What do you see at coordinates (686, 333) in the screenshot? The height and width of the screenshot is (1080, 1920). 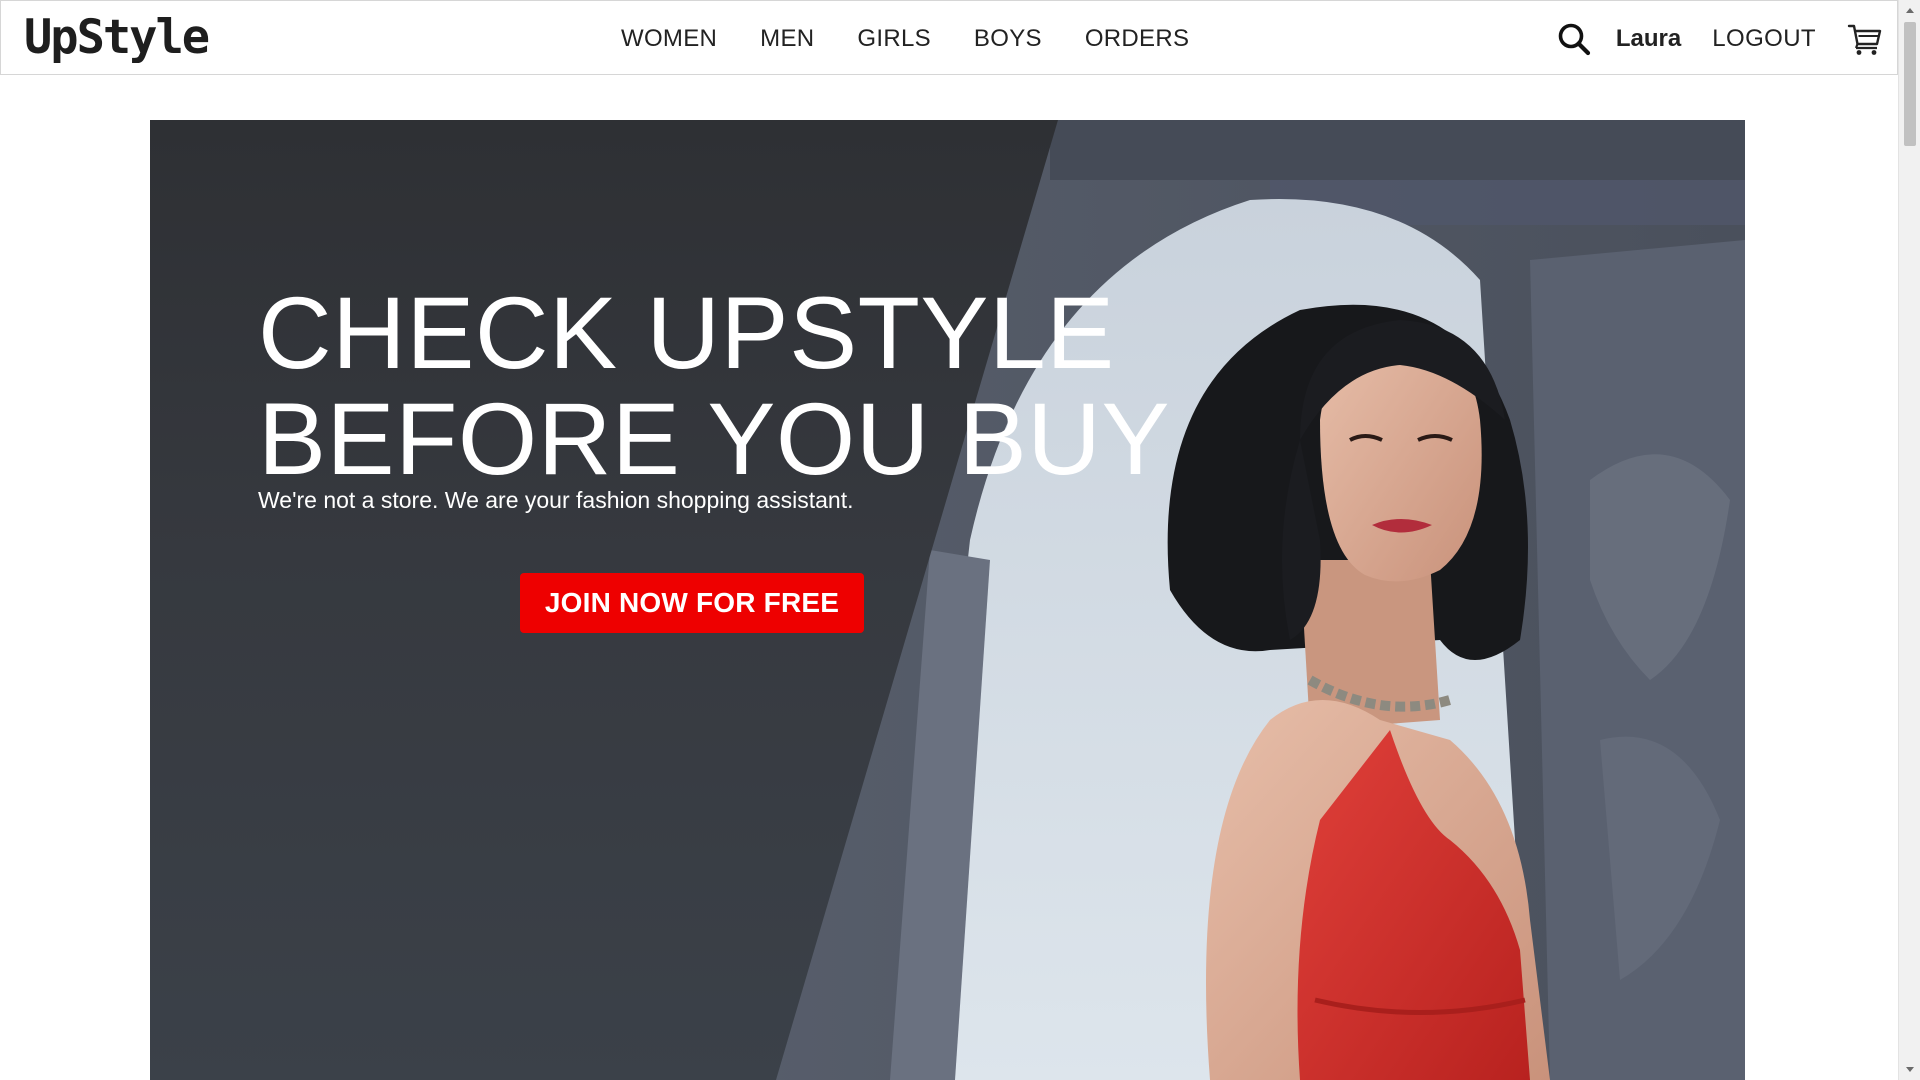 I see `hero-title-line-1: CHECK UPSTYLE` at bounding box center [686, 333].